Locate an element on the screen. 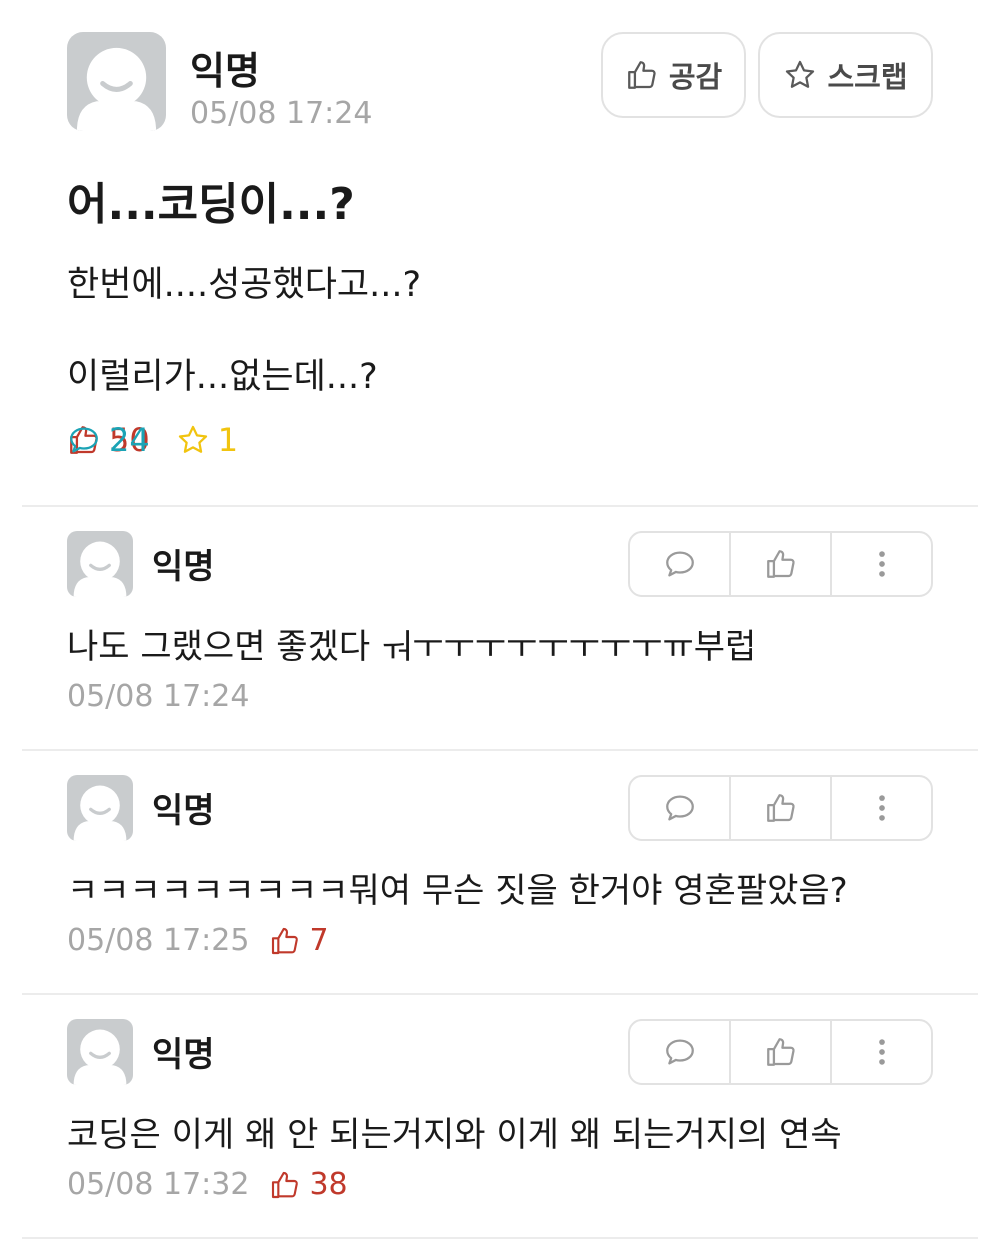 This screenshot has height=1245, width=1000. star-icon is located at coordinates (800, 75).